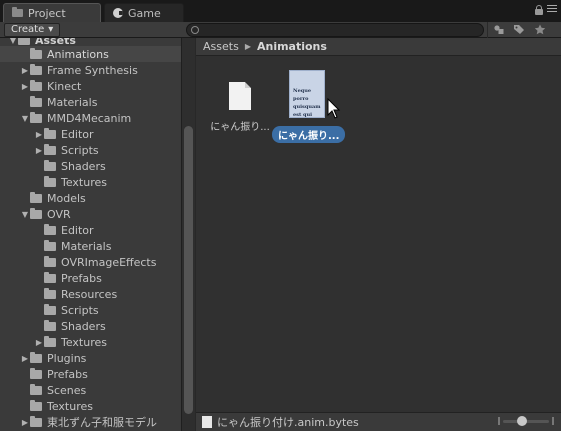 The width and height of the screenshot is (561, 431). I want to click on project-toolbar: Create ▾, so click(280, 30).